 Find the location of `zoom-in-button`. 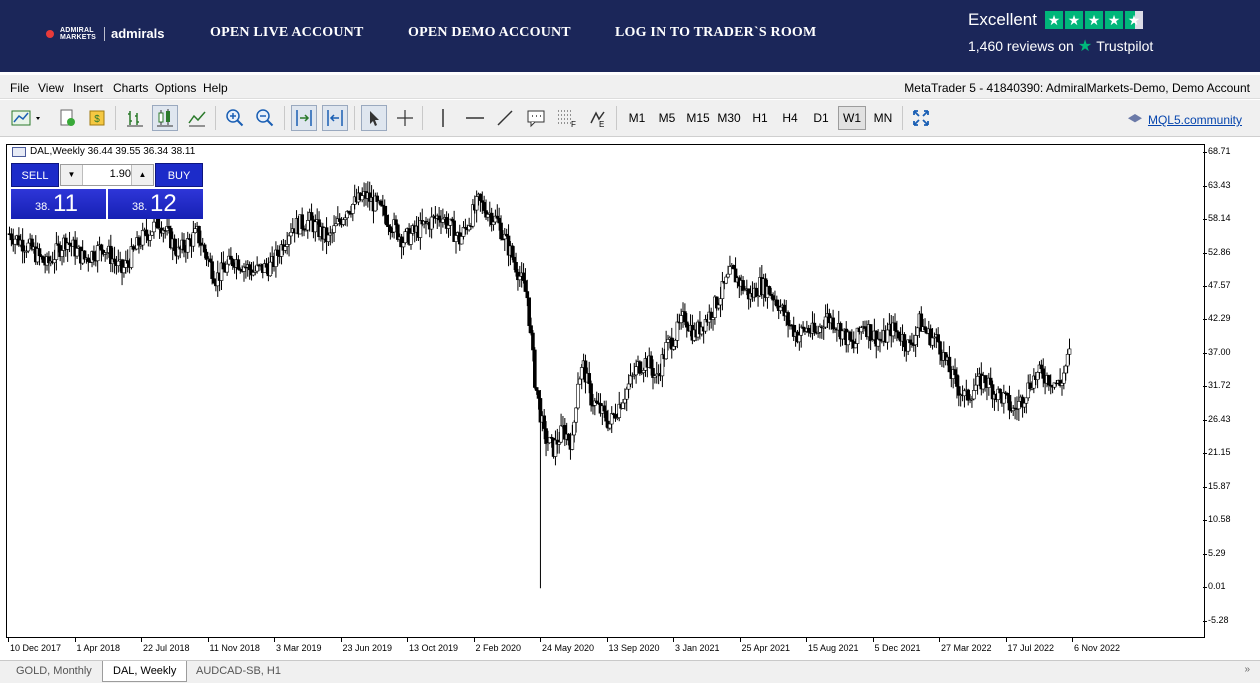

zoom-in-button is located at coordinates (235, 118).